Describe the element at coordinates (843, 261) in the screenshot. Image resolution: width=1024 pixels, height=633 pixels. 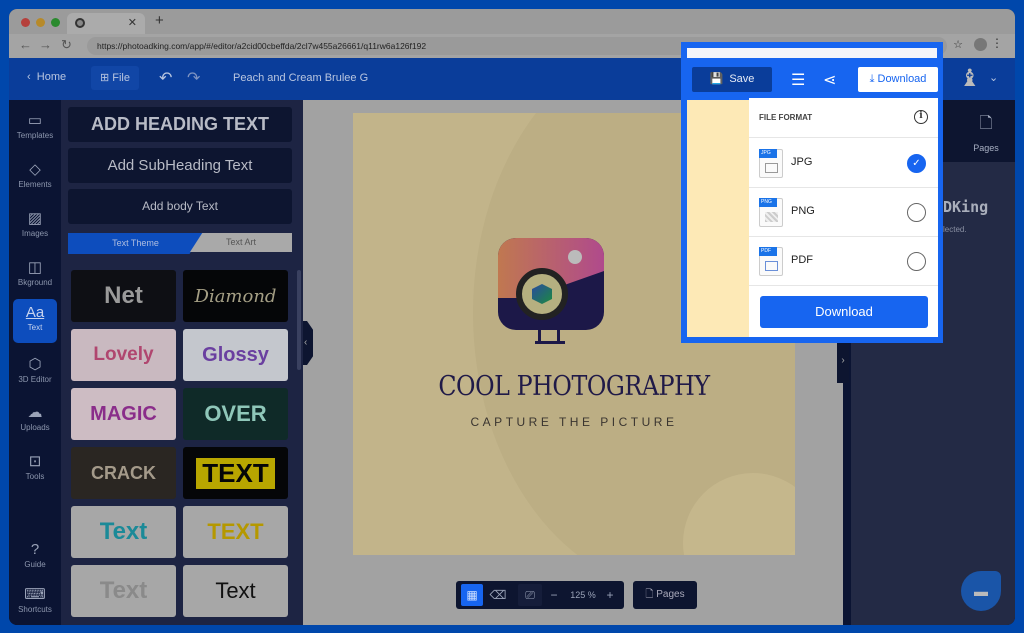
I see `format-option-pdf: PDF PDF` at that location.